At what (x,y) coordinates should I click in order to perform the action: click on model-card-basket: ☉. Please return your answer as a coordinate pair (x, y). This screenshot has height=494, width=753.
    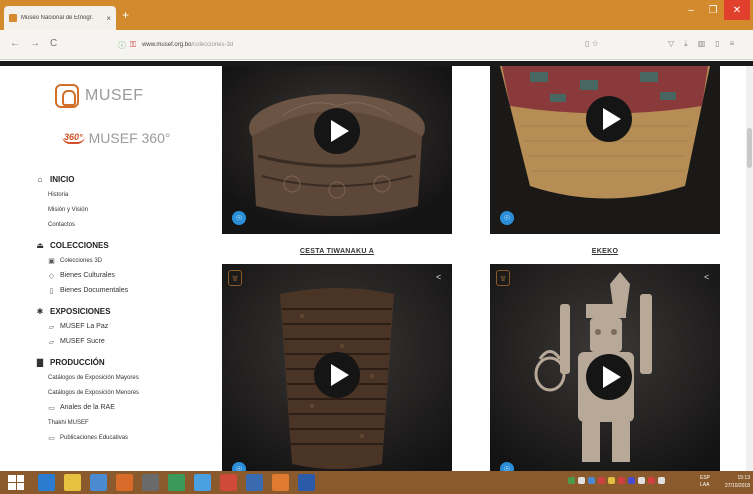
    Looking at the image, I should click on (605, 150).